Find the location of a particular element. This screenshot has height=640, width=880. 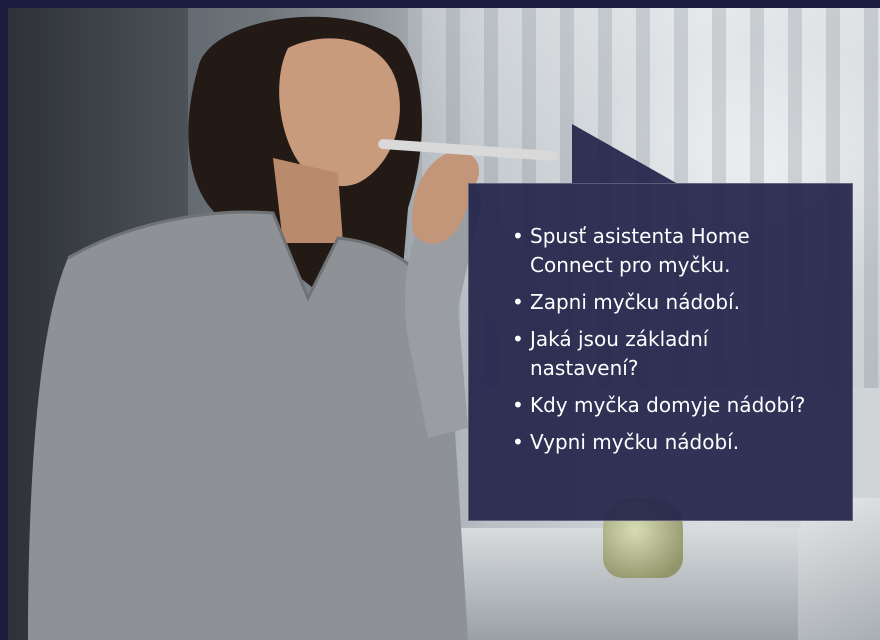

voice-command-item: Spusť asistenta Home Connect pro myčku. is located at coordinates (665, 251).